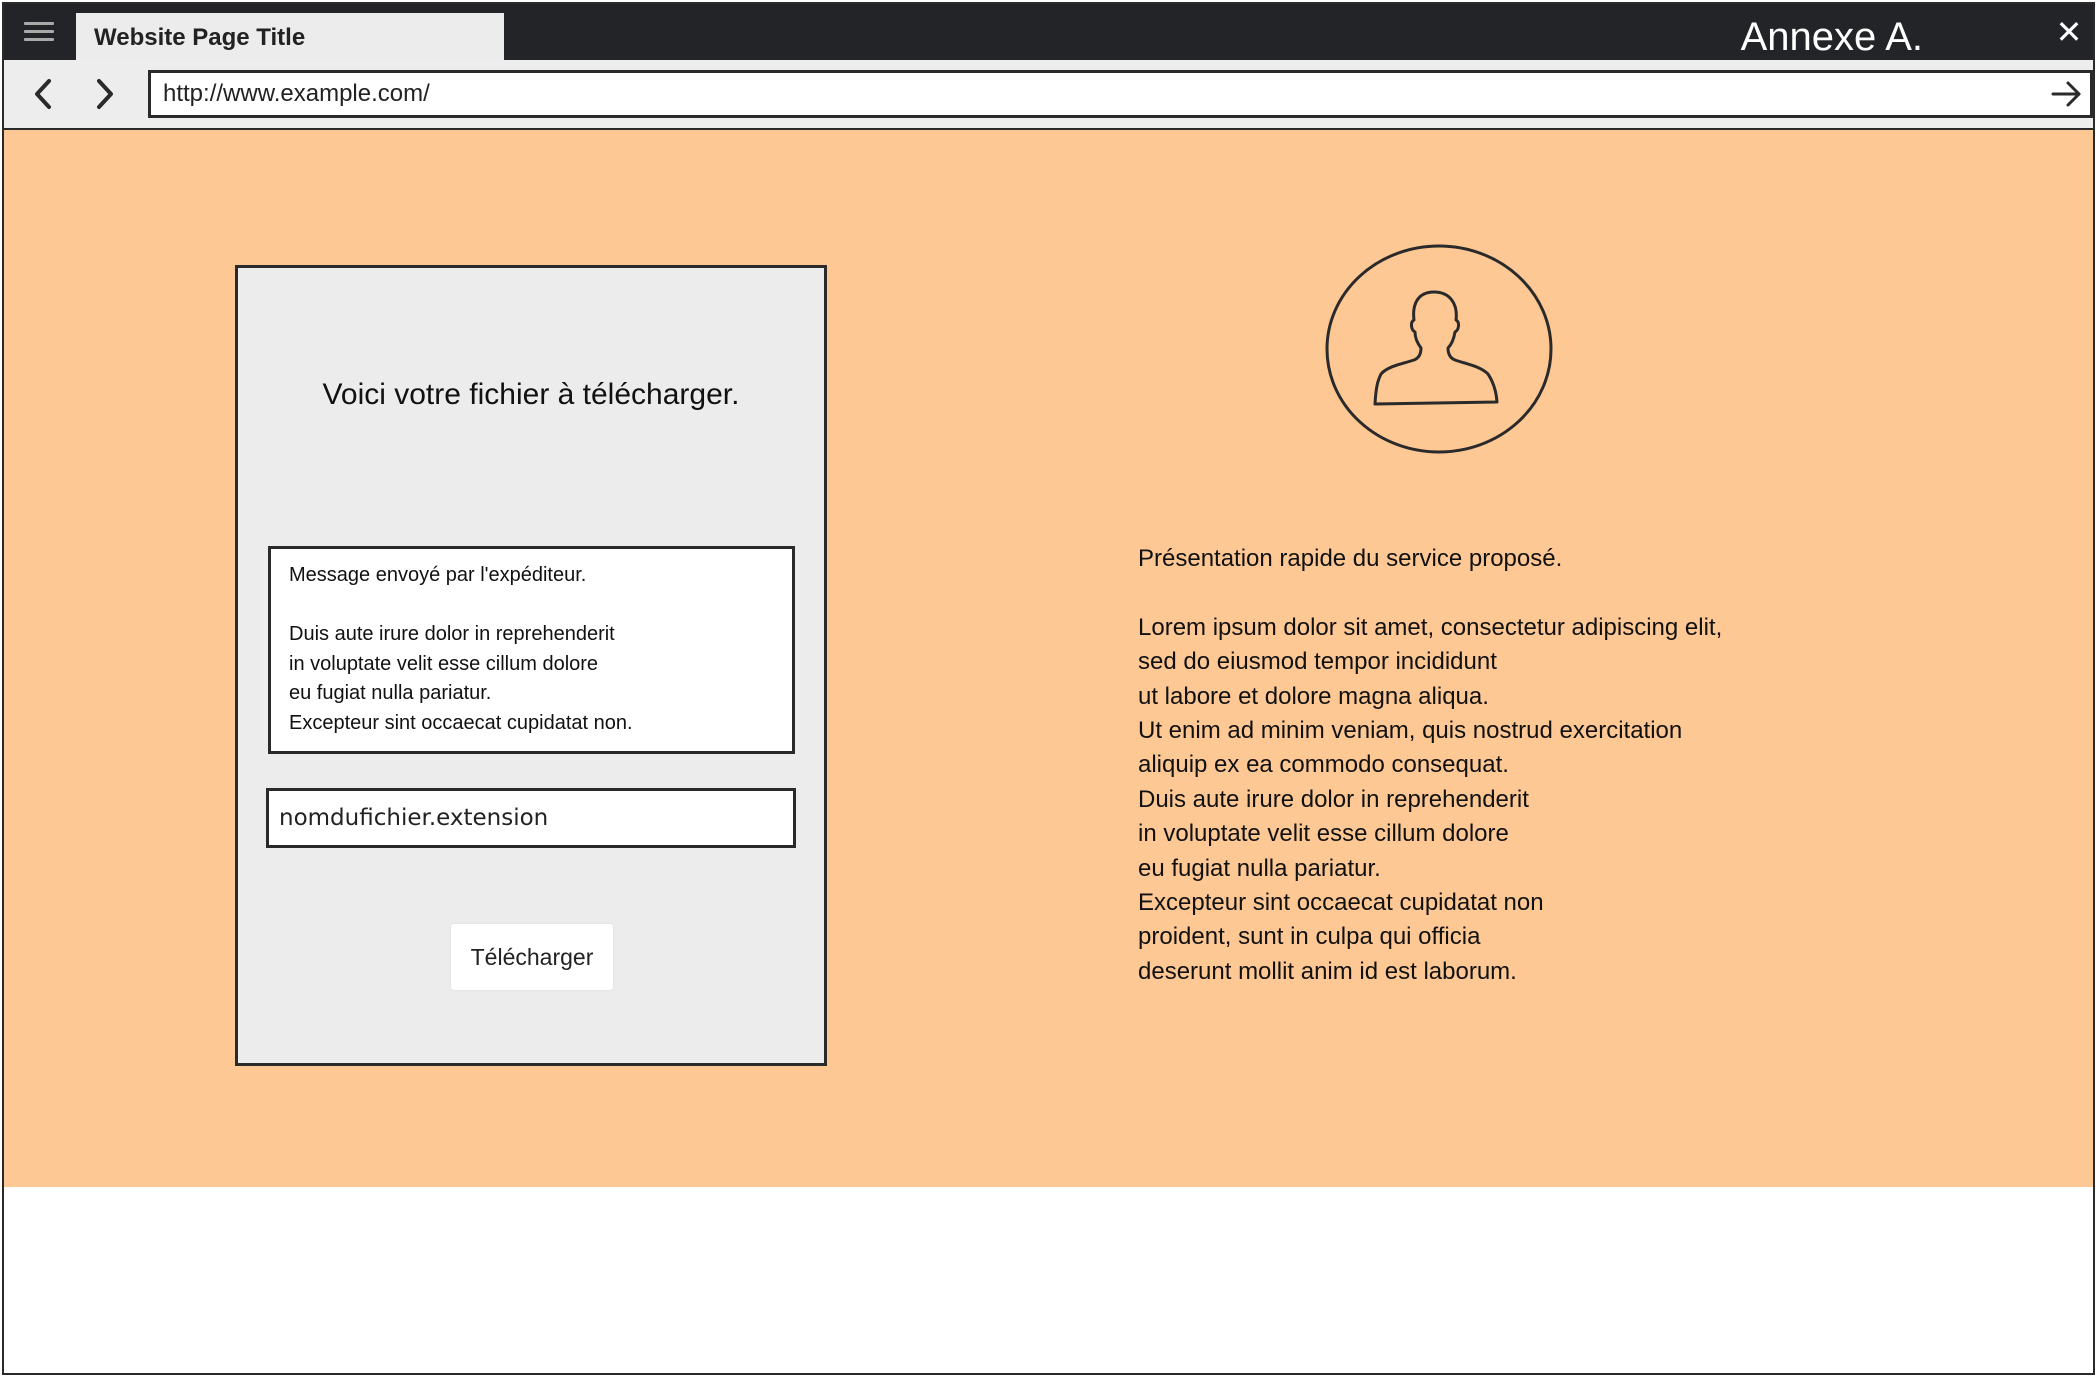 The image size is (2099, 1379). I want to click on message-line: Excepteur sint occaecat cupidatat non., so click(461, 722).